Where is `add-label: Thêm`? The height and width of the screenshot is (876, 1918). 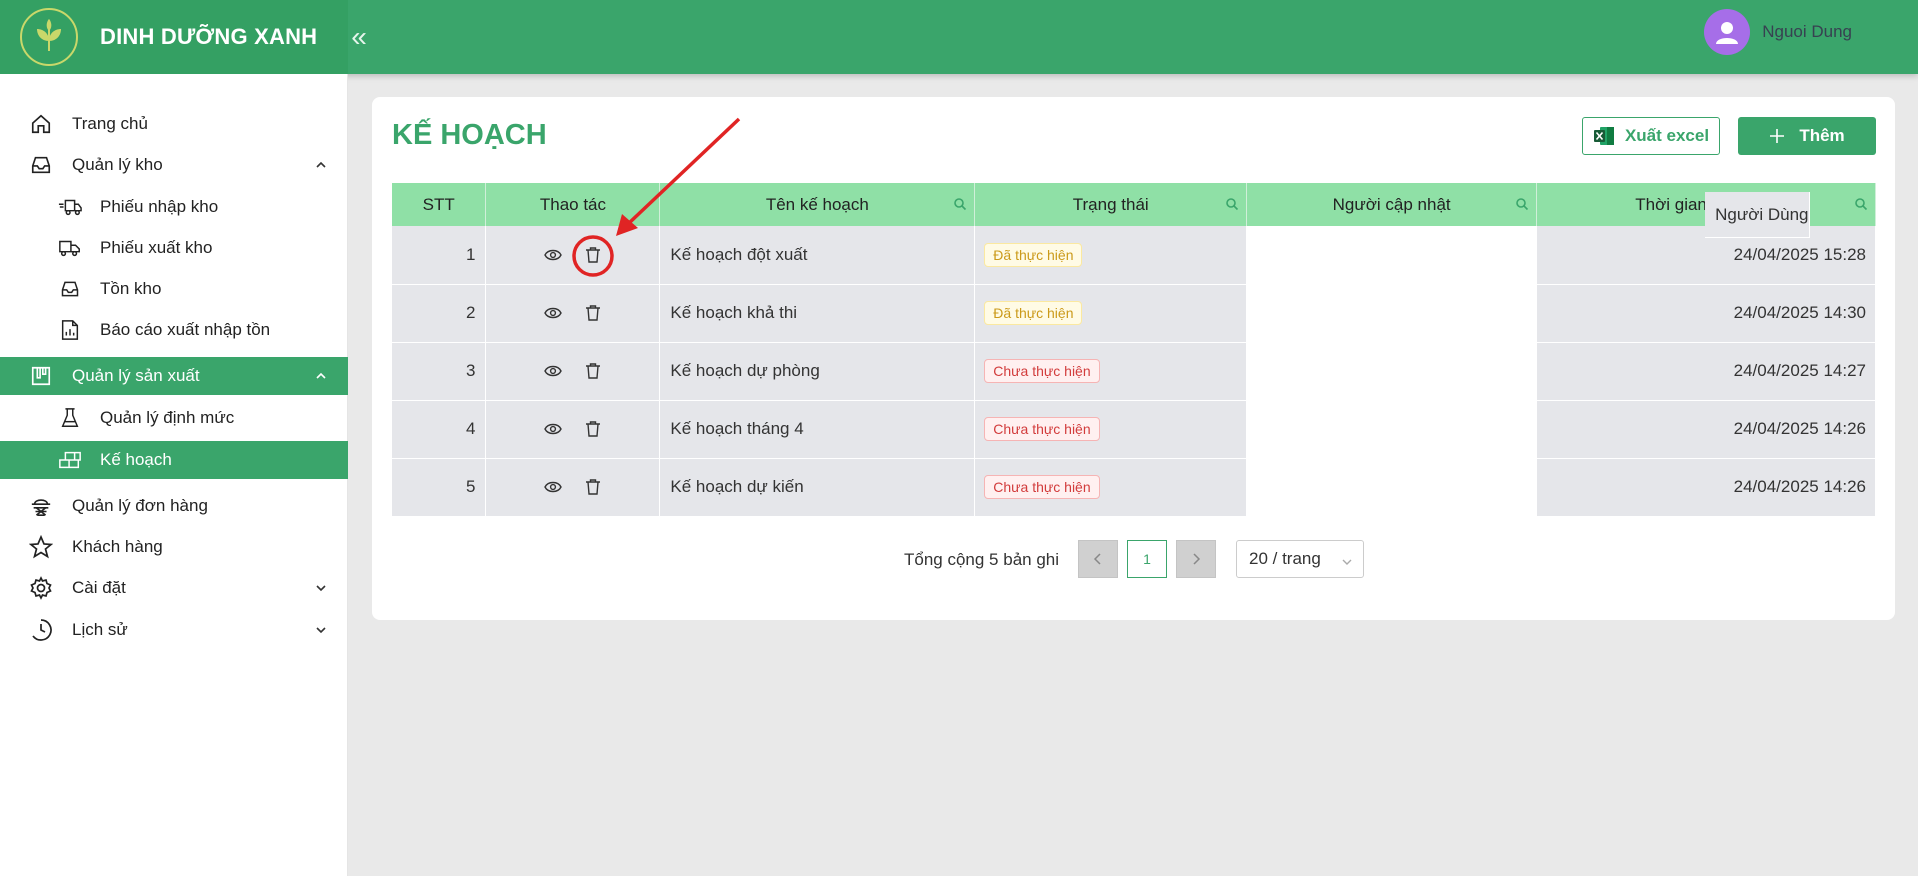
add-label: Thêm is located at coordinates (1822, 135).